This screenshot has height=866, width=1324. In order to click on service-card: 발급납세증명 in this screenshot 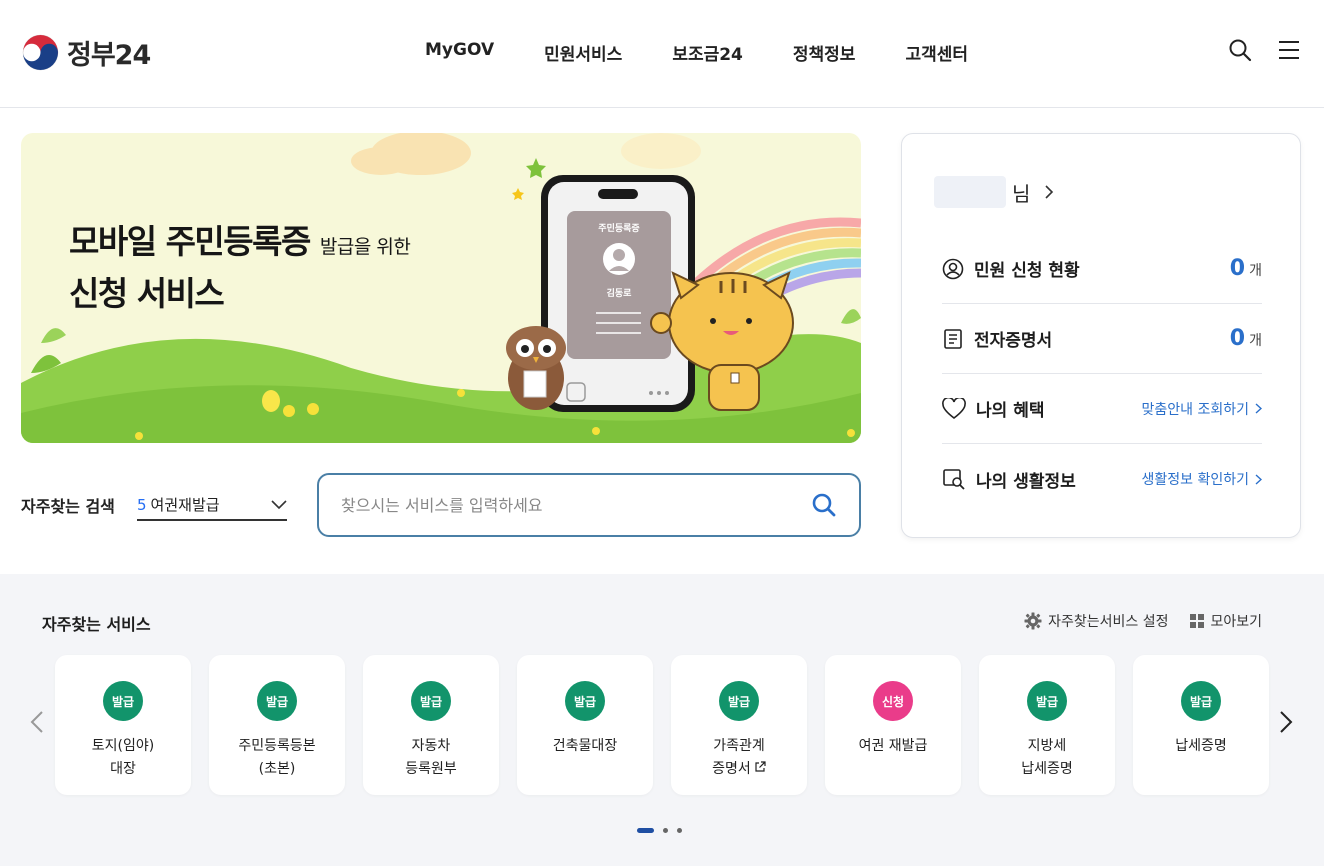, I will do `click(1201, 725)`.